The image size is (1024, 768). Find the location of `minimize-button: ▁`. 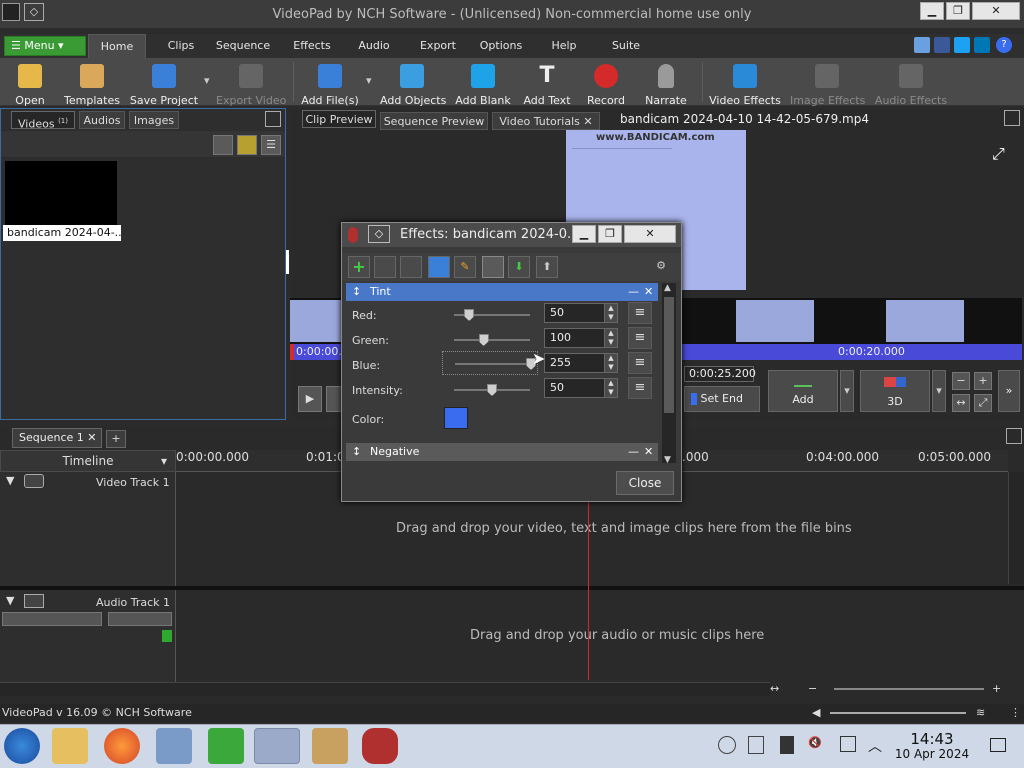

minimize-button: ▁ is located at coordinates (932, 11).